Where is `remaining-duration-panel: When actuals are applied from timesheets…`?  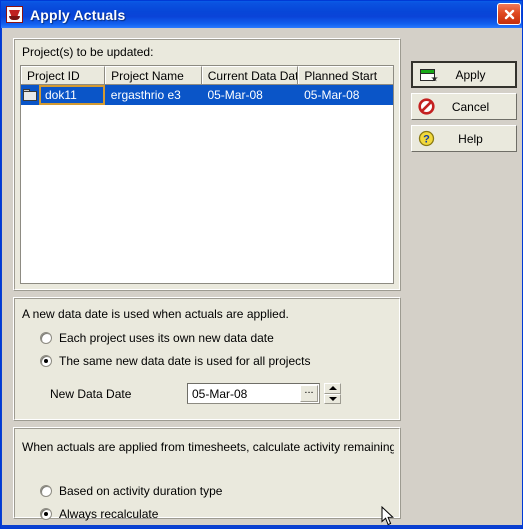 remaining-duration-panel: When actuals are applied from timesheets… is located at coordinates (207, 474).